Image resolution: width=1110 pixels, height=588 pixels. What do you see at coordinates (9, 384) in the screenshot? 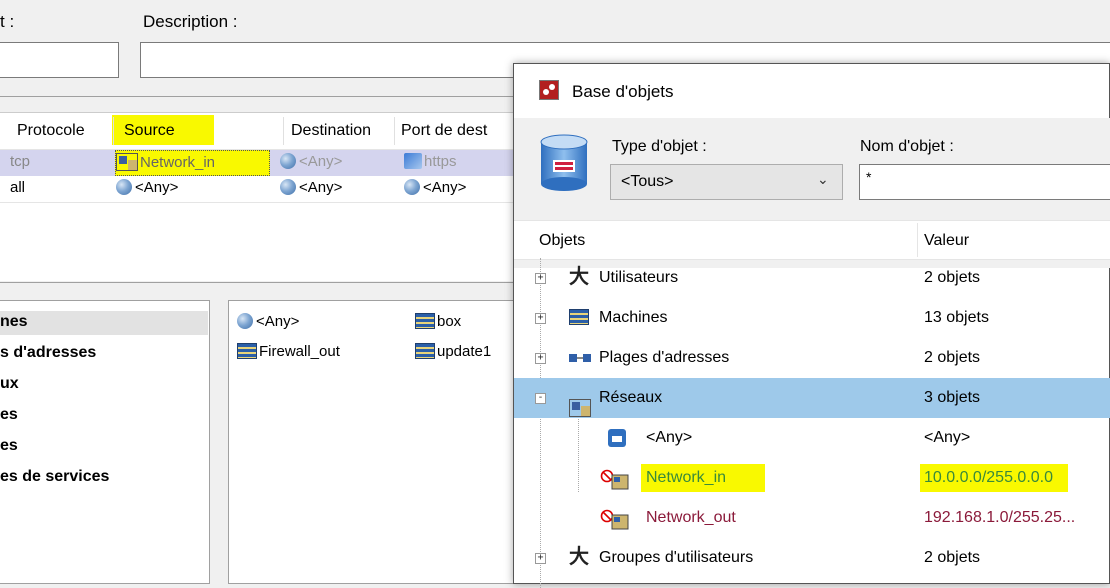
I see `category-item: ux` at bounding box center [9, 384].